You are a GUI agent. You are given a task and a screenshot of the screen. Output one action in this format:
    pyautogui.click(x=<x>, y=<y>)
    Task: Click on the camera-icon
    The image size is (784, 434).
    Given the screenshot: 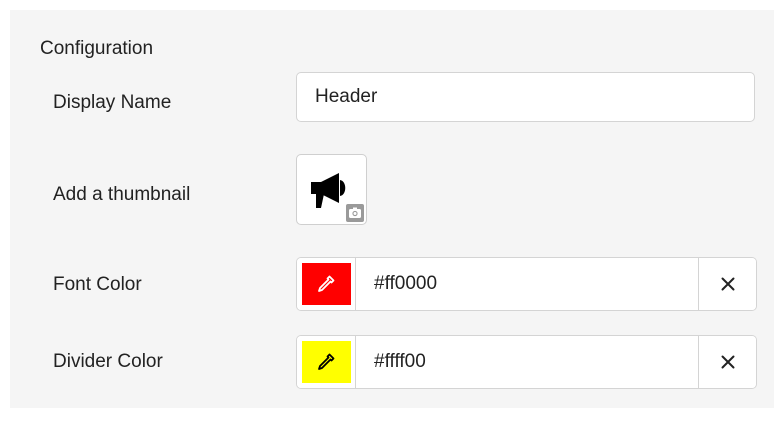 What is the action you would take?
    pyautogui.click(x=355, y=213)
    